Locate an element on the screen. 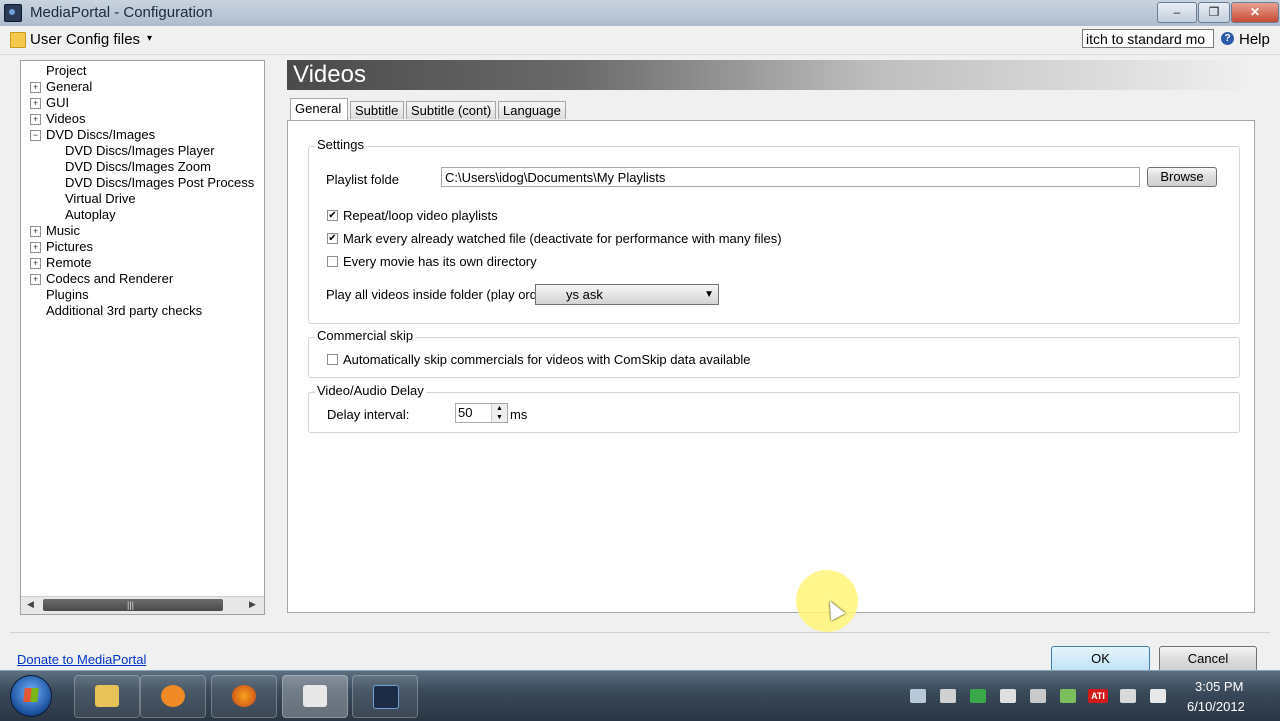 Image resolution: width=1280 pixels, height=721 pixels. spinner-buttons: ▲ ▼ is located at coordinates (499, 413).